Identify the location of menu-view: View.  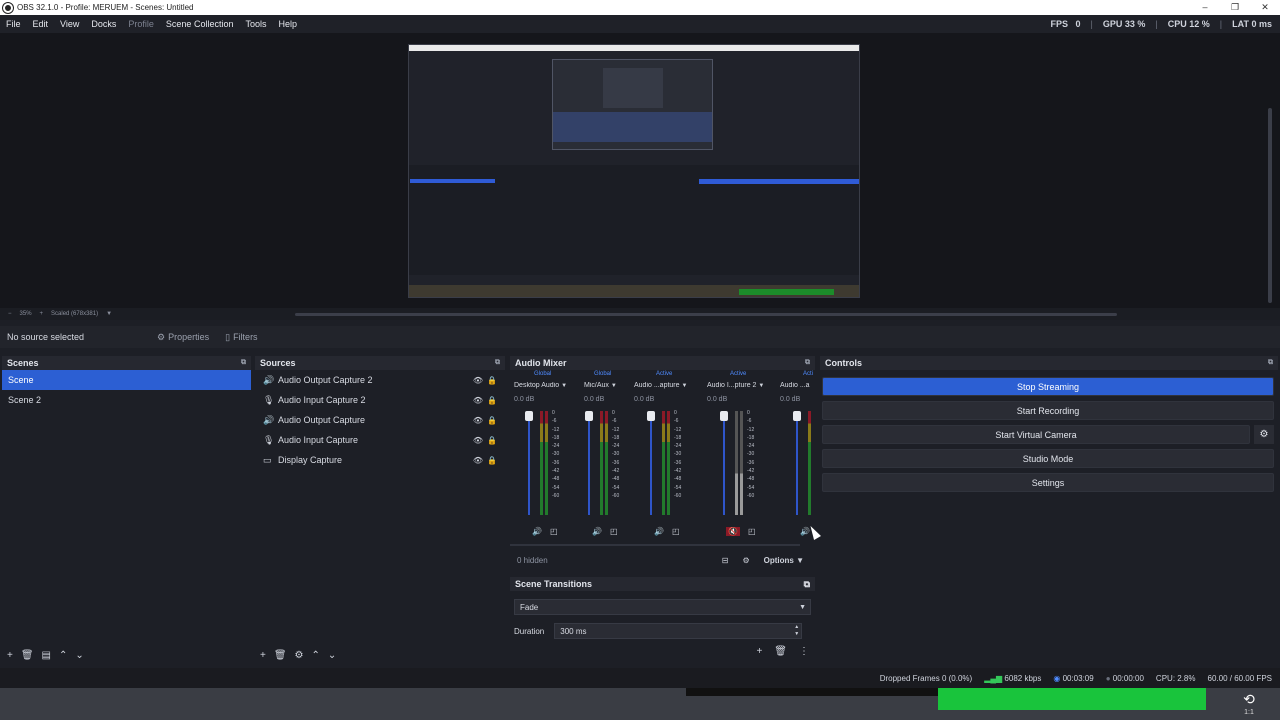
(69, 24).